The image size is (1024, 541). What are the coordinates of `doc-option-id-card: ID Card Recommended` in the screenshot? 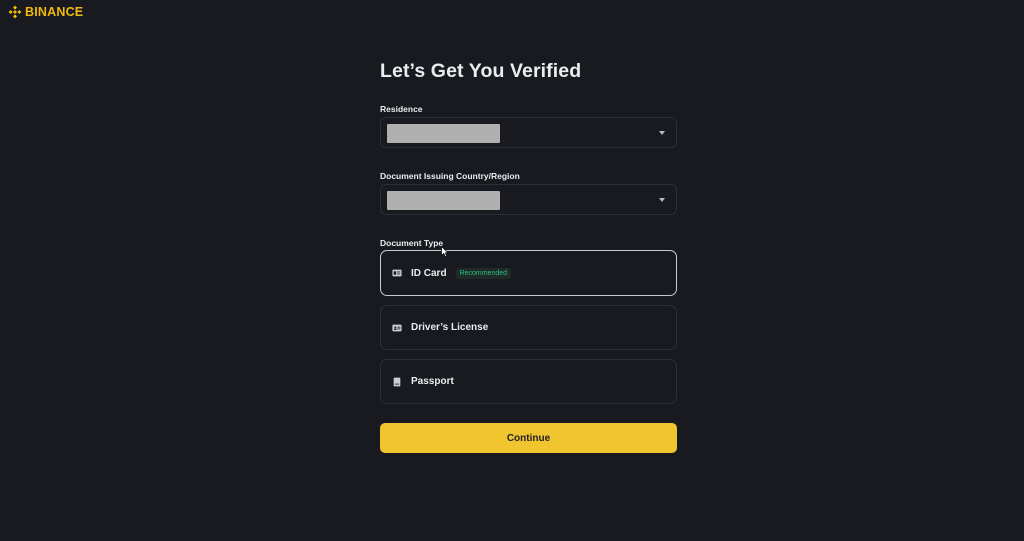 It's located at (528, 273).